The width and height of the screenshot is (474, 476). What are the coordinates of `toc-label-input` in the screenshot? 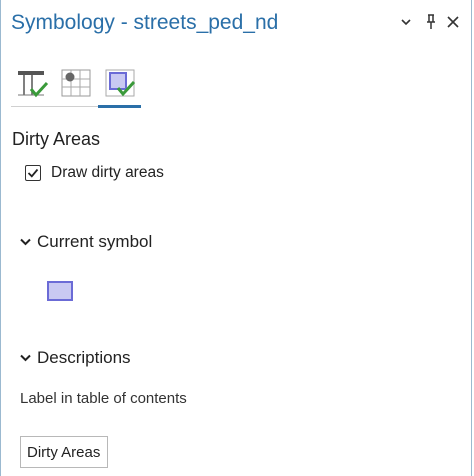 It's located at (64, 452).